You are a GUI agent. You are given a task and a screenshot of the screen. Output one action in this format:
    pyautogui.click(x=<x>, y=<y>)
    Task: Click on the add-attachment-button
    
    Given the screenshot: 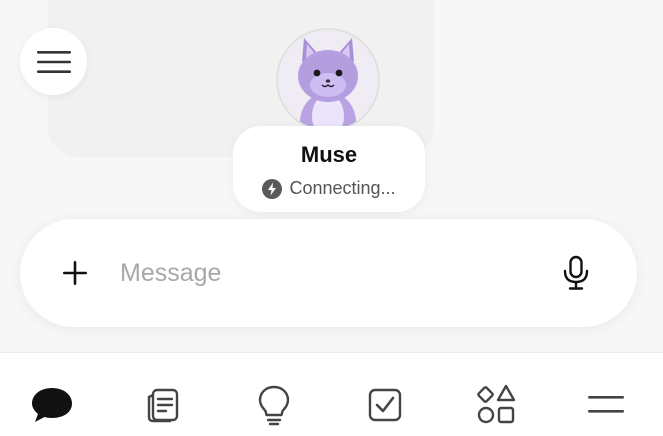 What is the action you would take?
    pyautogui.click(x=75, y=273)
    